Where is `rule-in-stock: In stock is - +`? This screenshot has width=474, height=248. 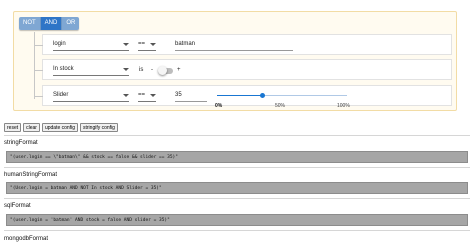
rule-in-stock: In stock is - + is located at coordinates (243, 69).